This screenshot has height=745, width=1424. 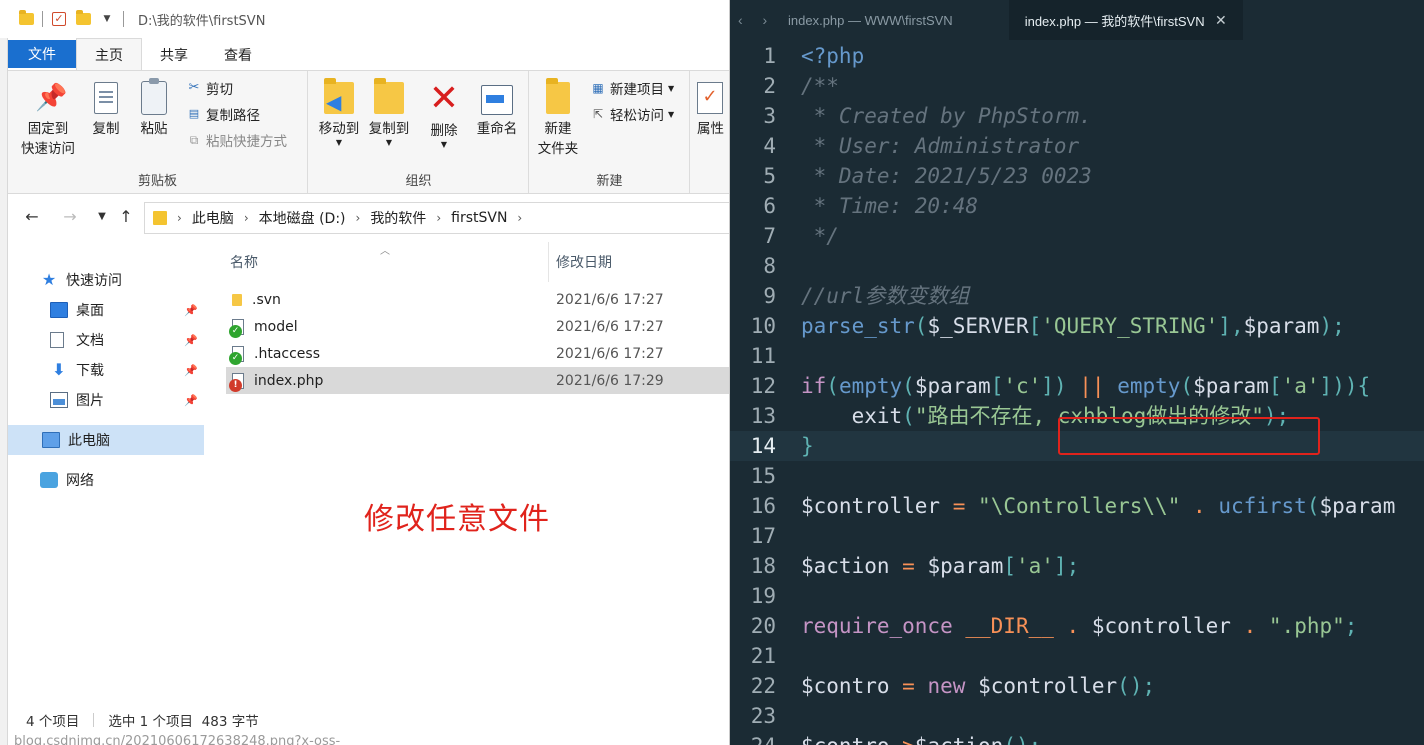 What do you see at coordinates (213, 218) in the screenshot?
I see `breadcrumb-this-pc: 此电脑` at bounding box center [213, 218].